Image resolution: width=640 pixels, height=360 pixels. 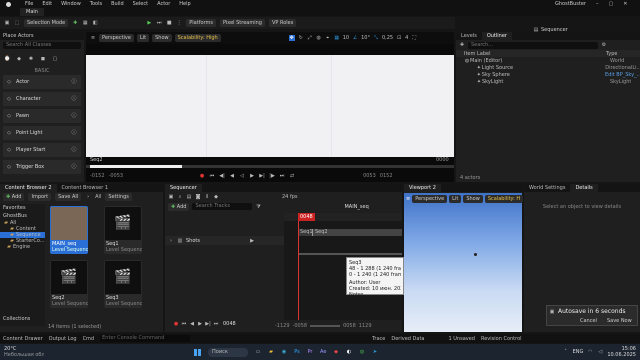 I want to click on place-actors-search: Search All Classes, so click(x=42, y=45).